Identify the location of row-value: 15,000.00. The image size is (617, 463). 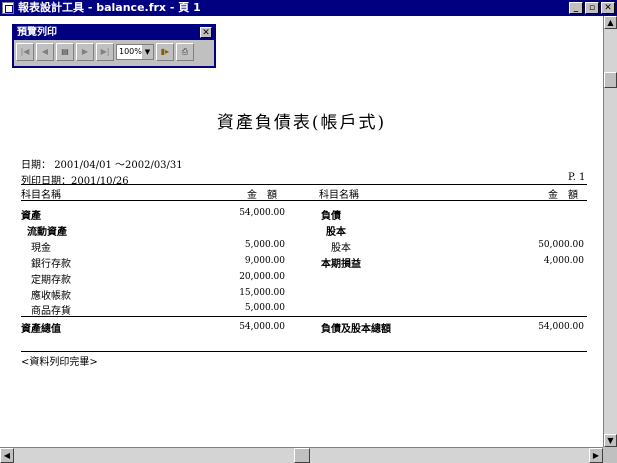
(262, 293).